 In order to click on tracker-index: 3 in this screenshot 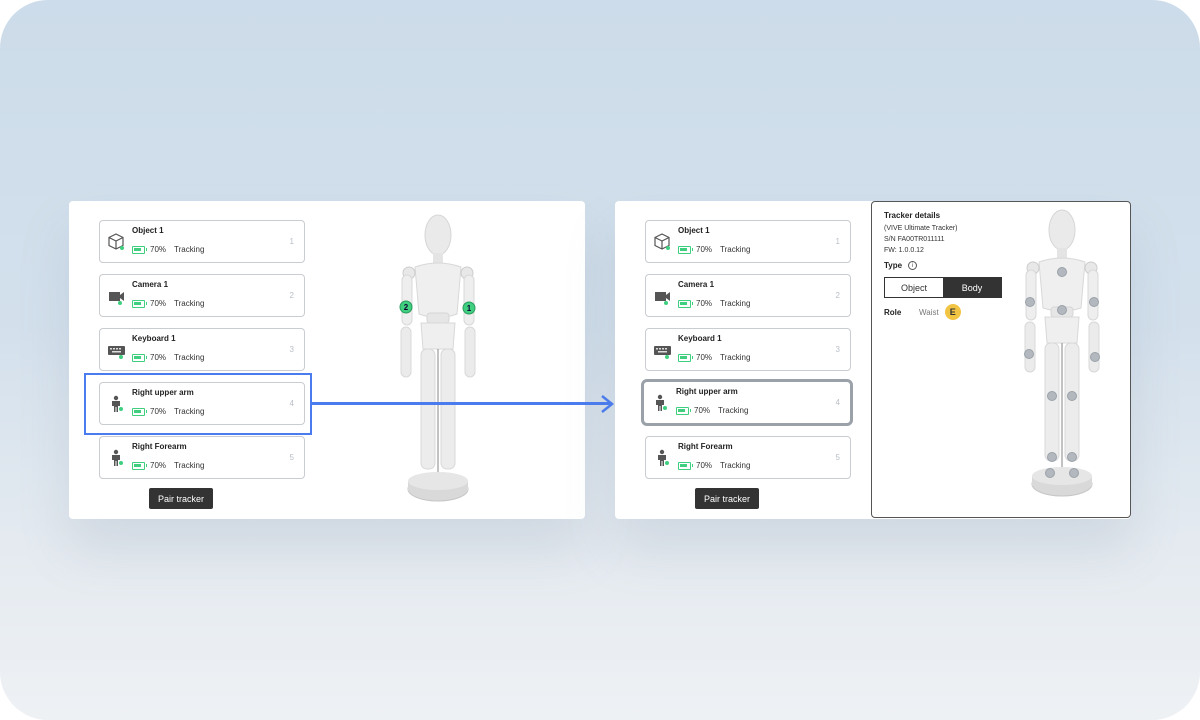, I will do `click(291, 349)`.